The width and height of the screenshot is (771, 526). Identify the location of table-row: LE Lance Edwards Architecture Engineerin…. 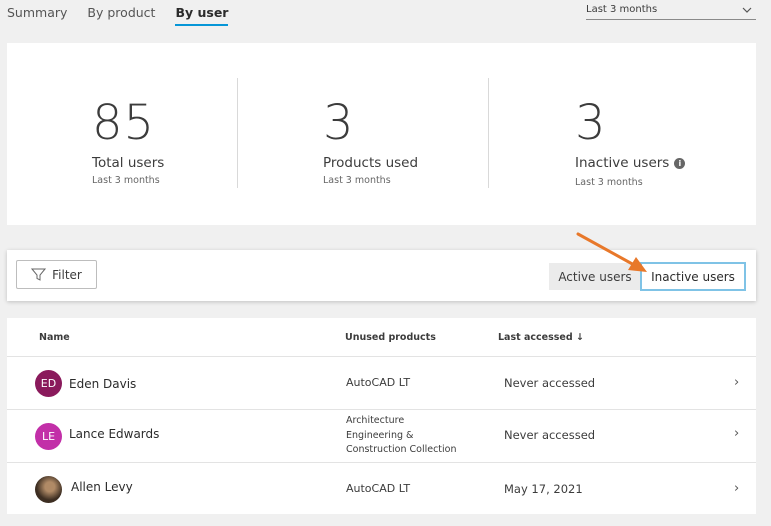
(381, 436).